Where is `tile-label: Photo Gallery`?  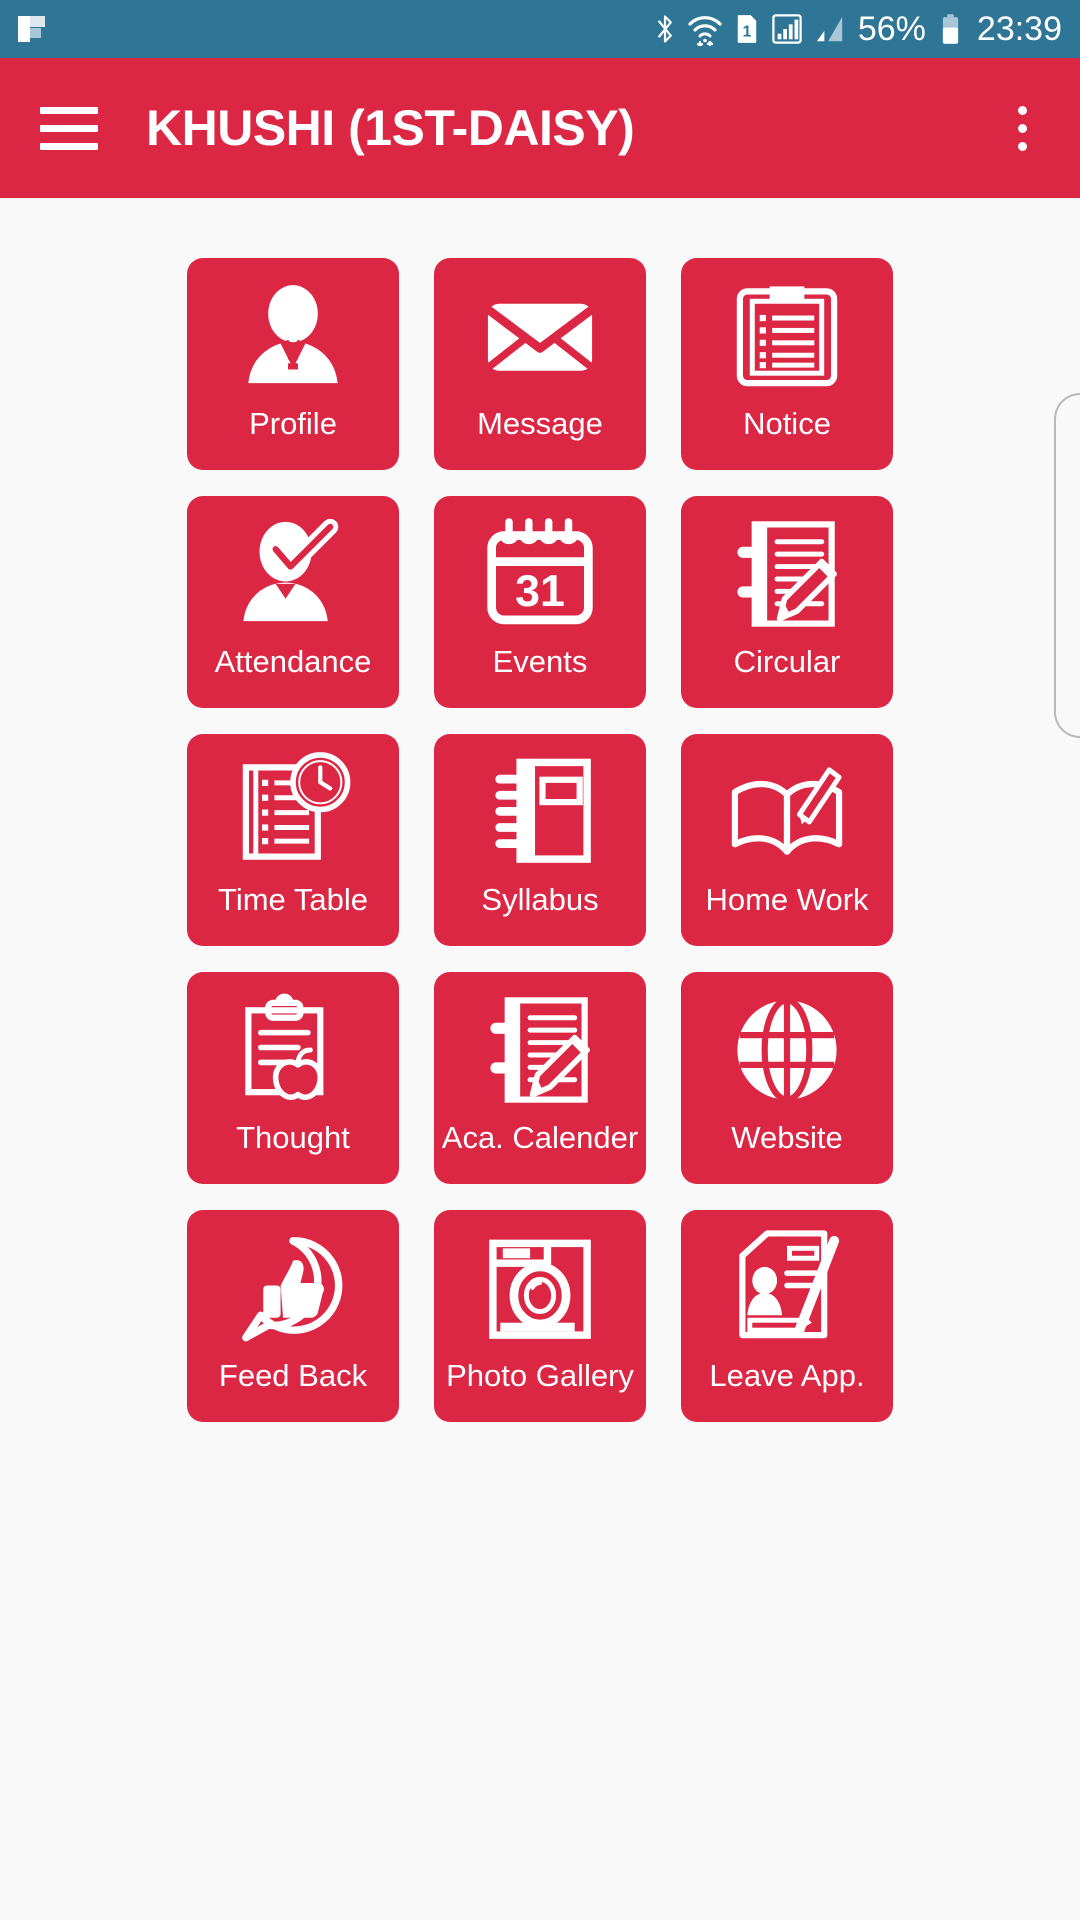 tile-label: Photo Gallery is located at coordinates (540, 1375).